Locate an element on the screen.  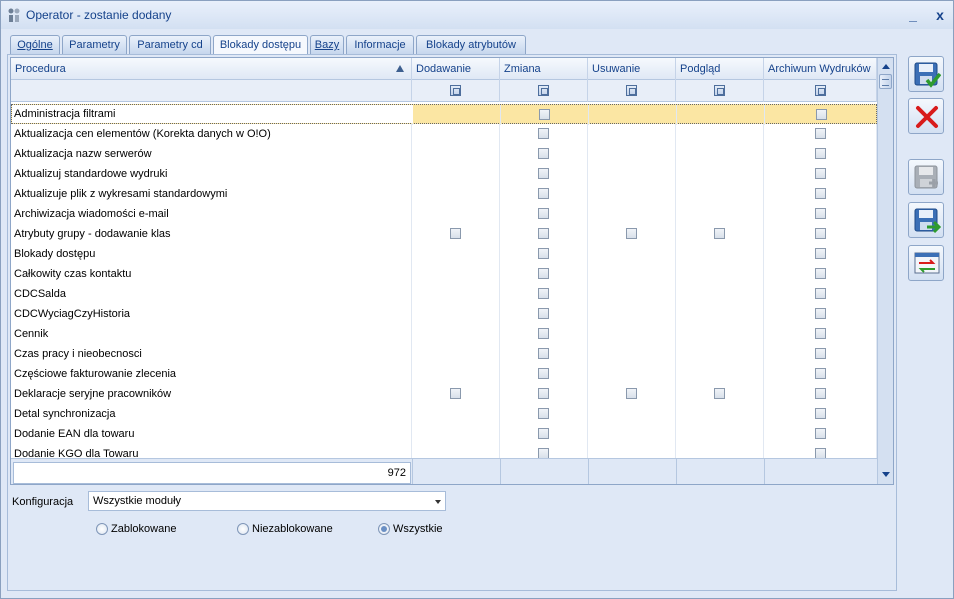
column-label: Dodawanie is located at coordinates (444, 69).